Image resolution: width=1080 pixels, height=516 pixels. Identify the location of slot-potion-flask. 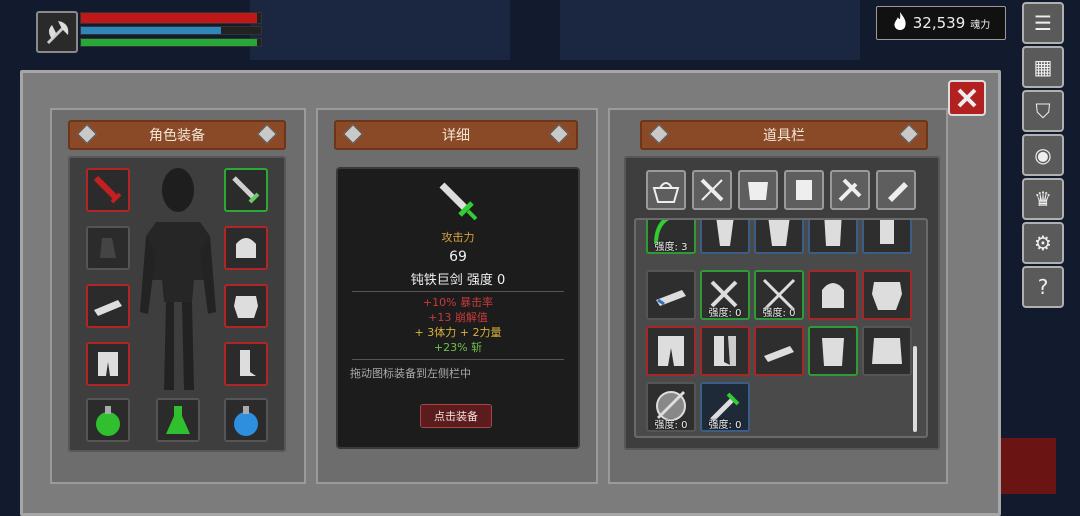
(178, 420).